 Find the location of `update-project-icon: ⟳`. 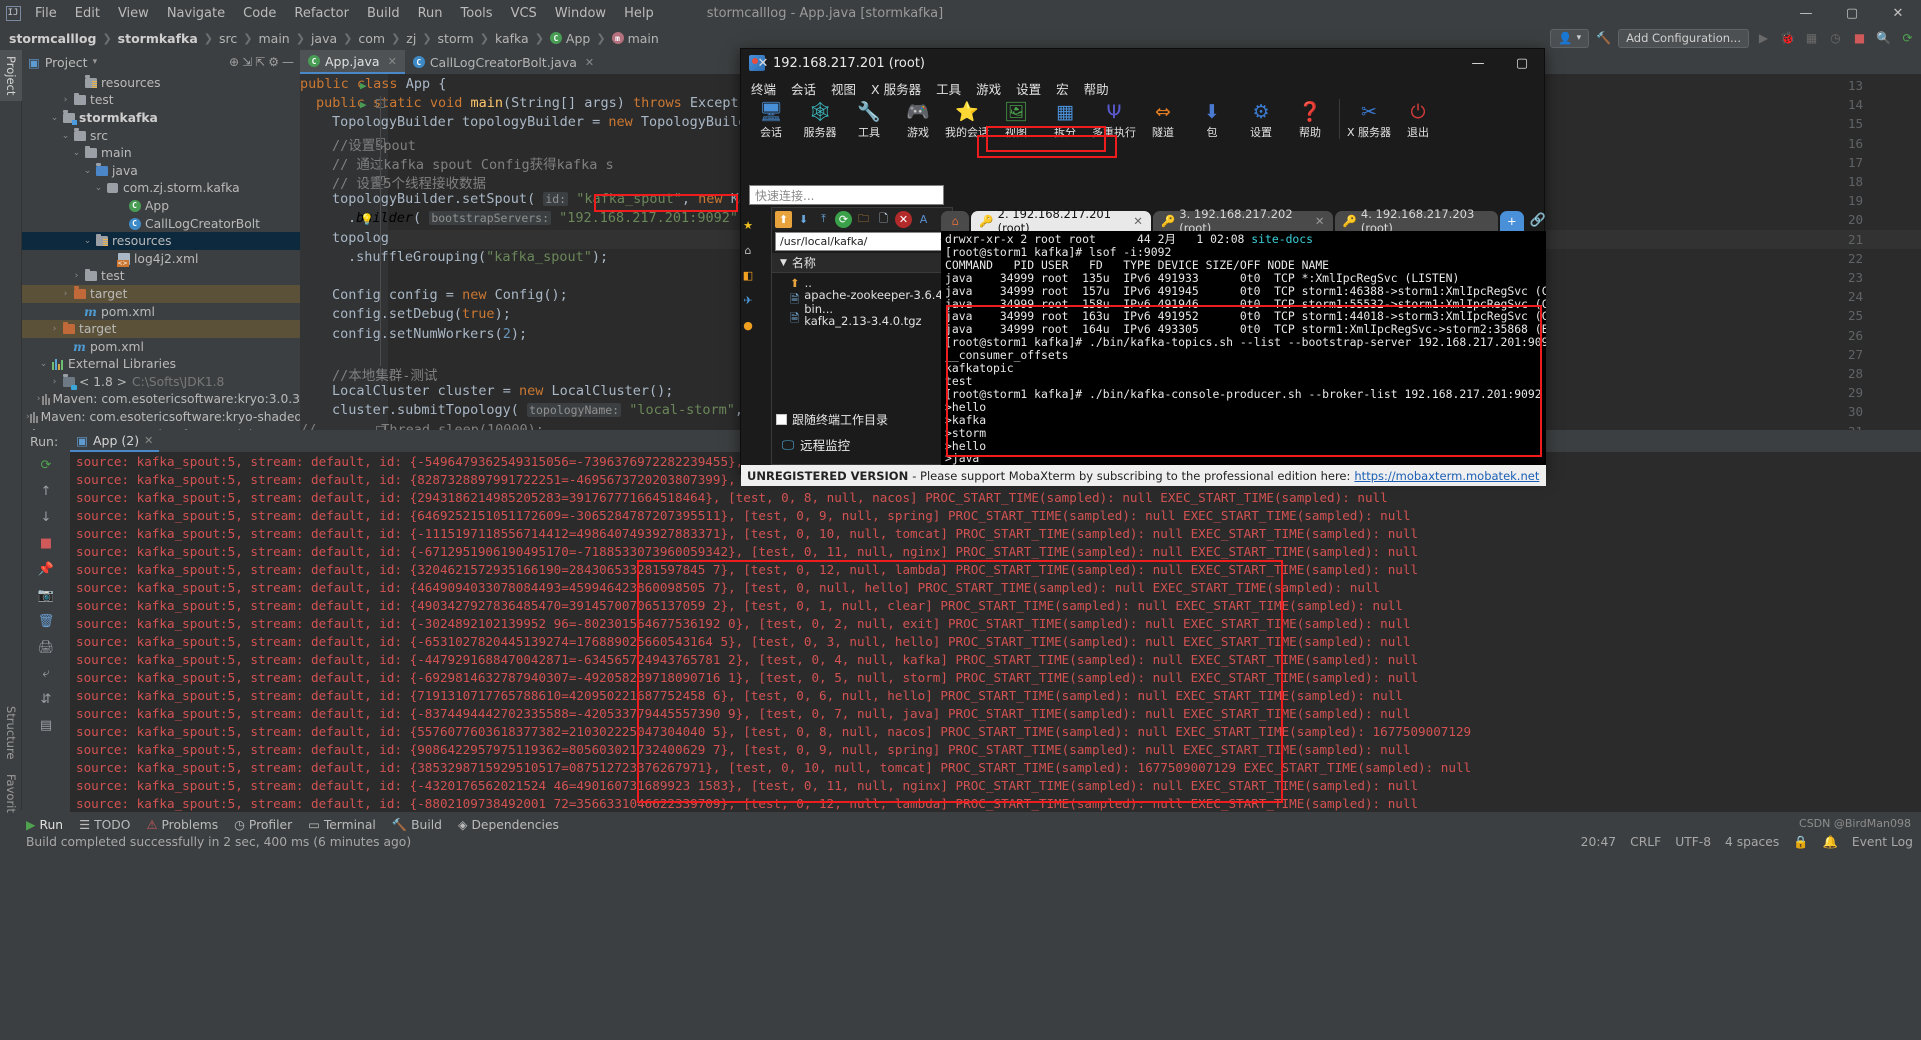

update-project-icon: ⟳ is located at coordinates (1907, 38).